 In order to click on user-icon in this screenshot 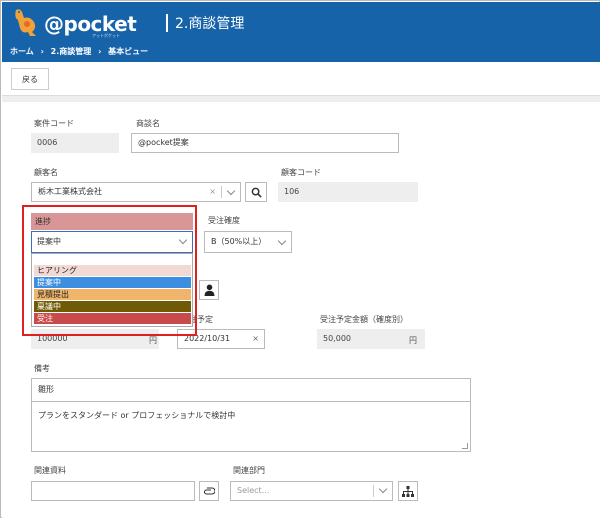, I will do `click(209, 290)`.